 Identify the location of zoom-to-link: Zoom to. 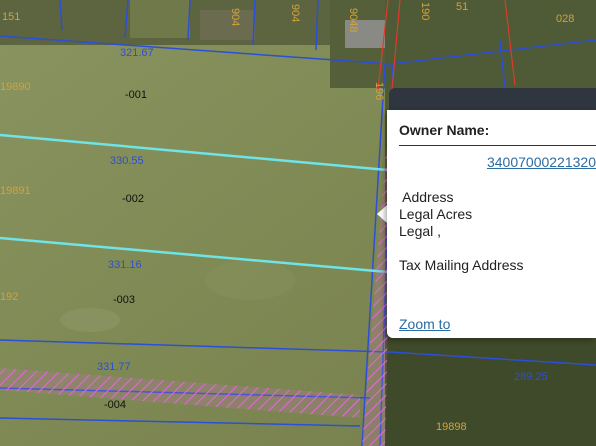
(424, 324).